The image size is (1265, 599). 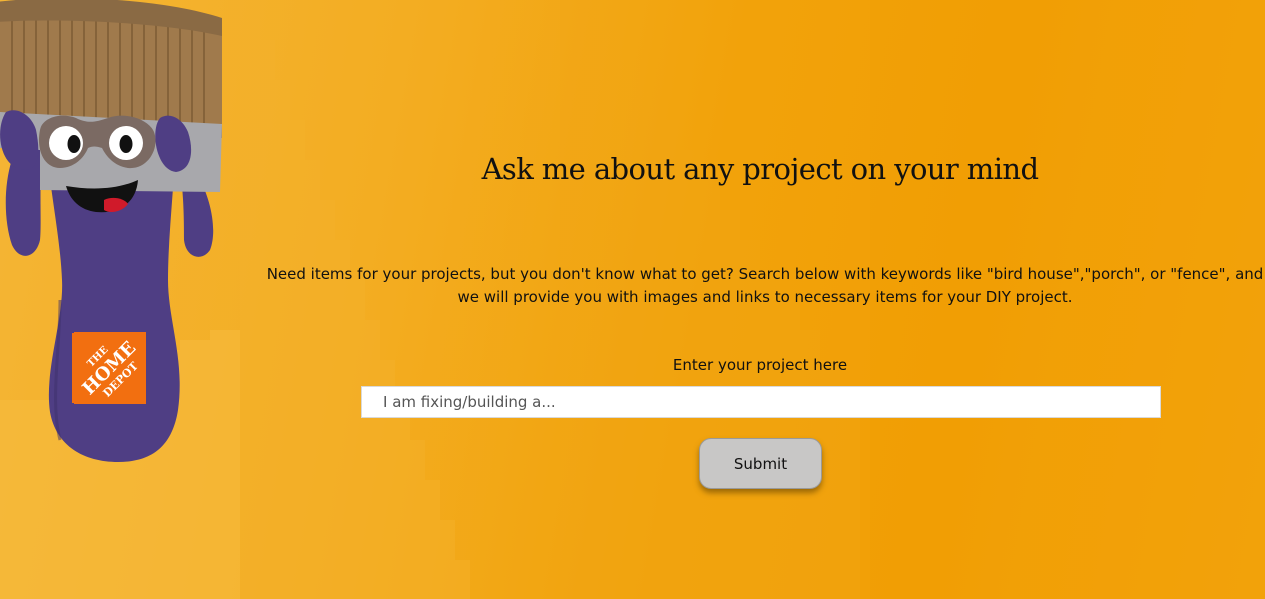 What do you see at coordinates (760, 169) in the screenshot?
I see `page-title: Ask me about any project on your mind` at bounding box center [760, 169].